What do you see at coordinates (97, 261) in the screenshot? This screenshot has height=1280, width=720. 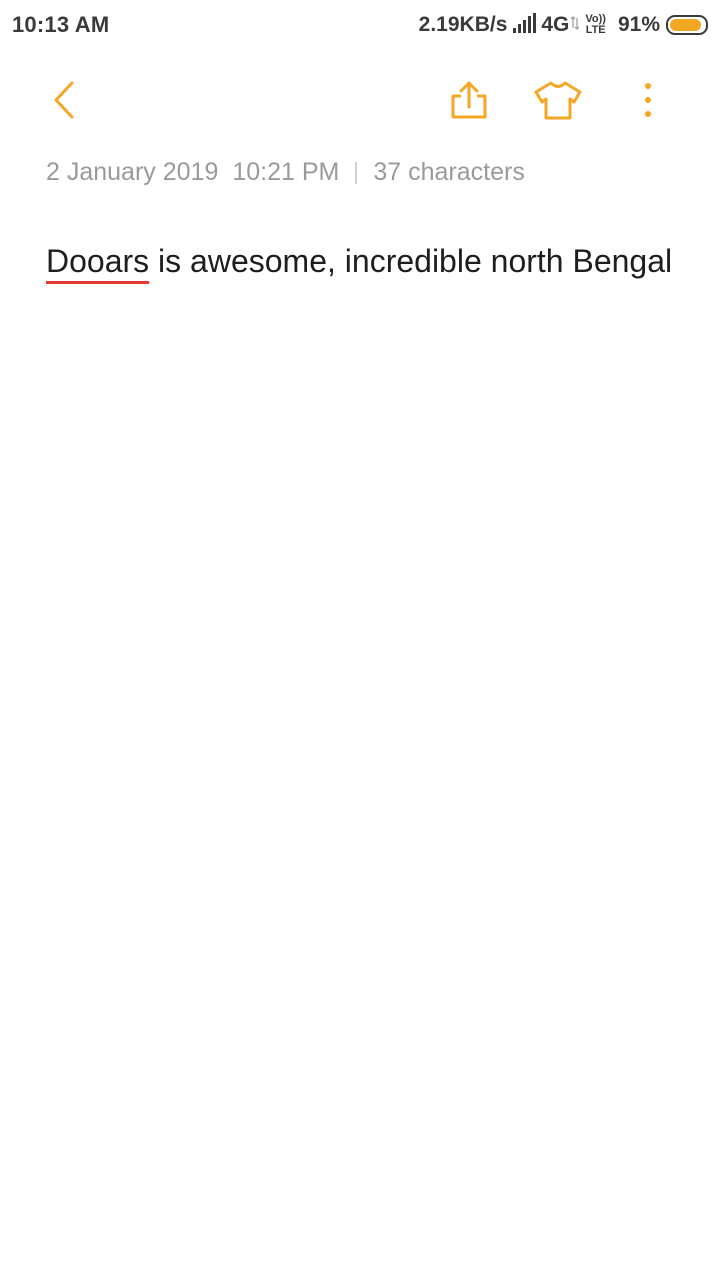 I see `misspelled-word: Dooars` at bounding box center [97, 261].